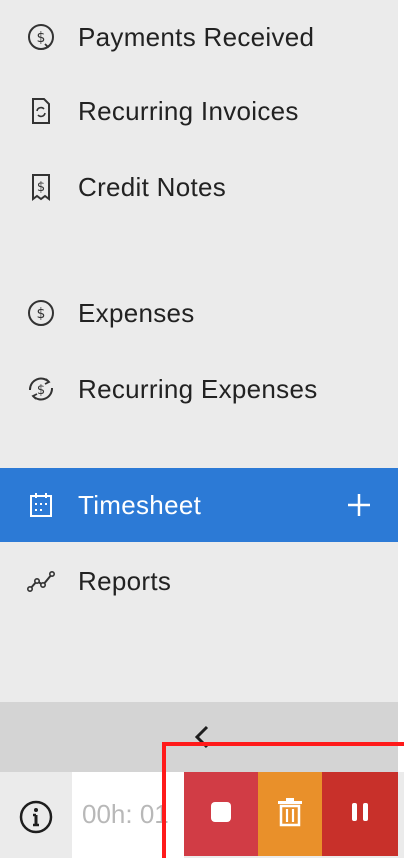 This screenshot has height=858, width=404. I want to click on pause-icon, so click(360, 814).